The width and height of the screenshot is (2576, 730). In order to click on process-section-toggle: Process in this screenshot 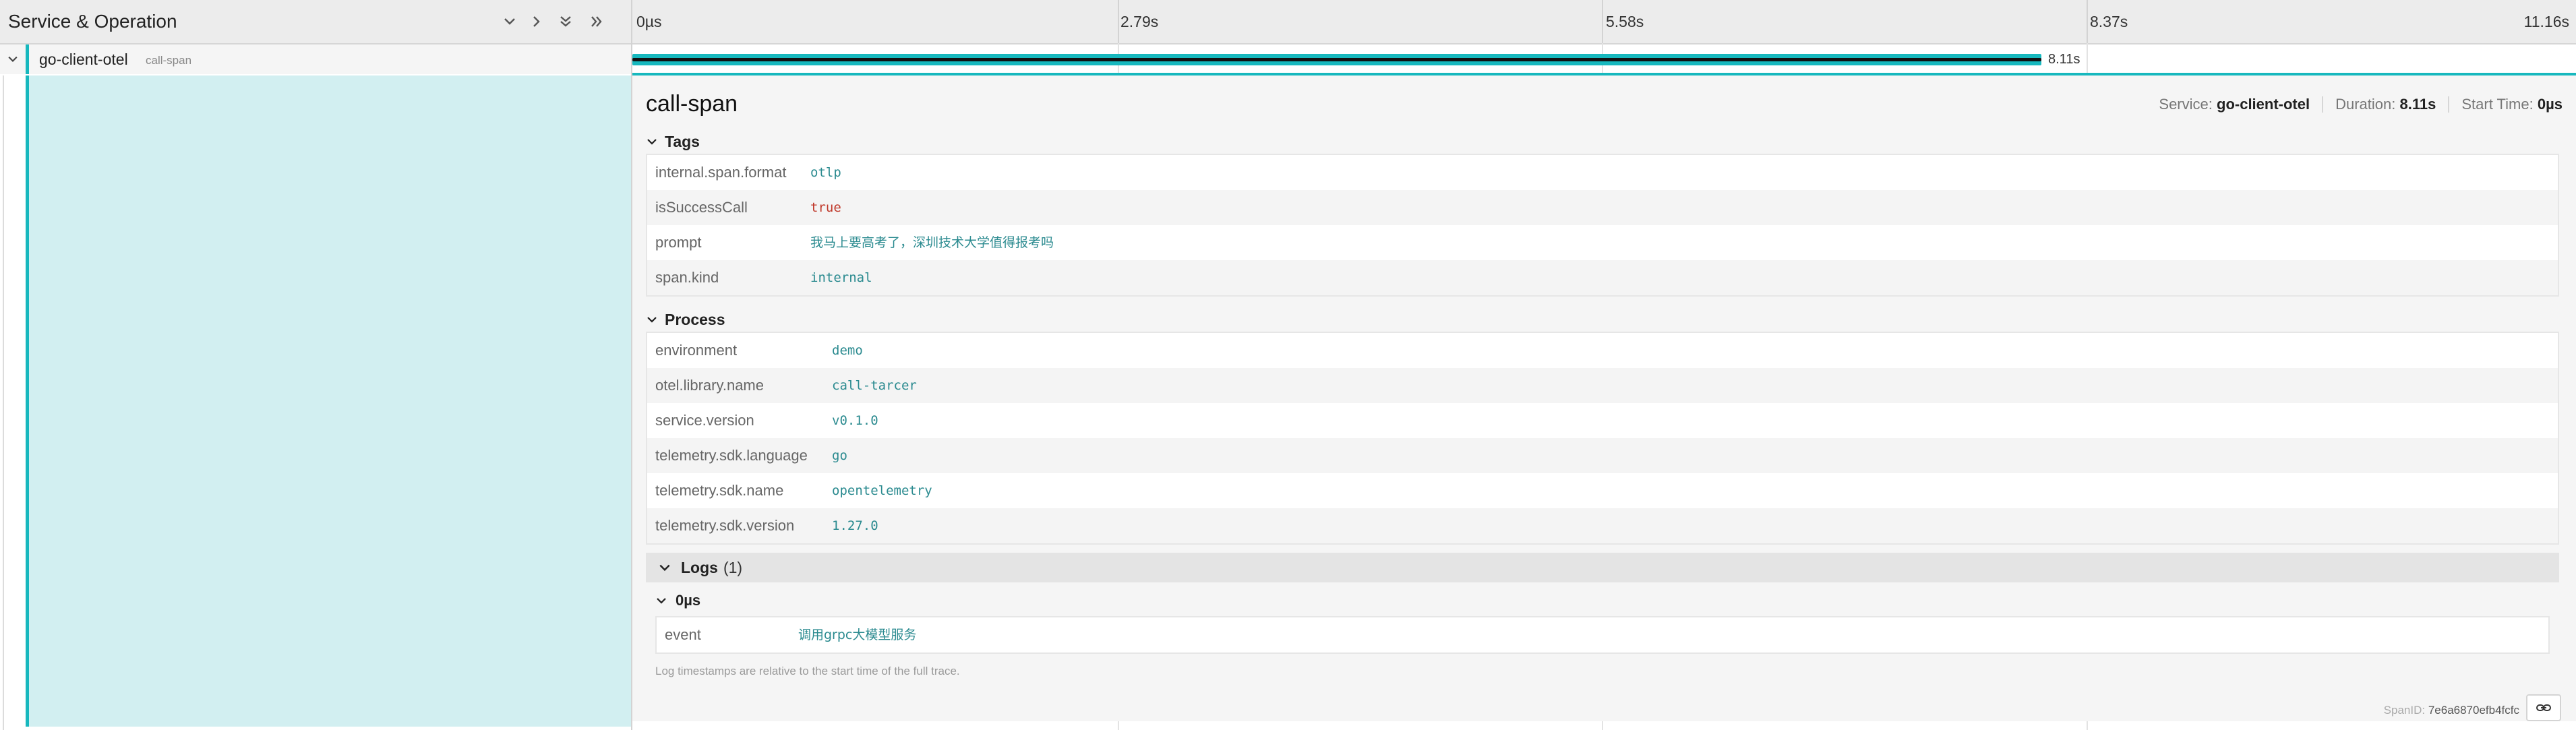, I will do `click(685, 319)`.